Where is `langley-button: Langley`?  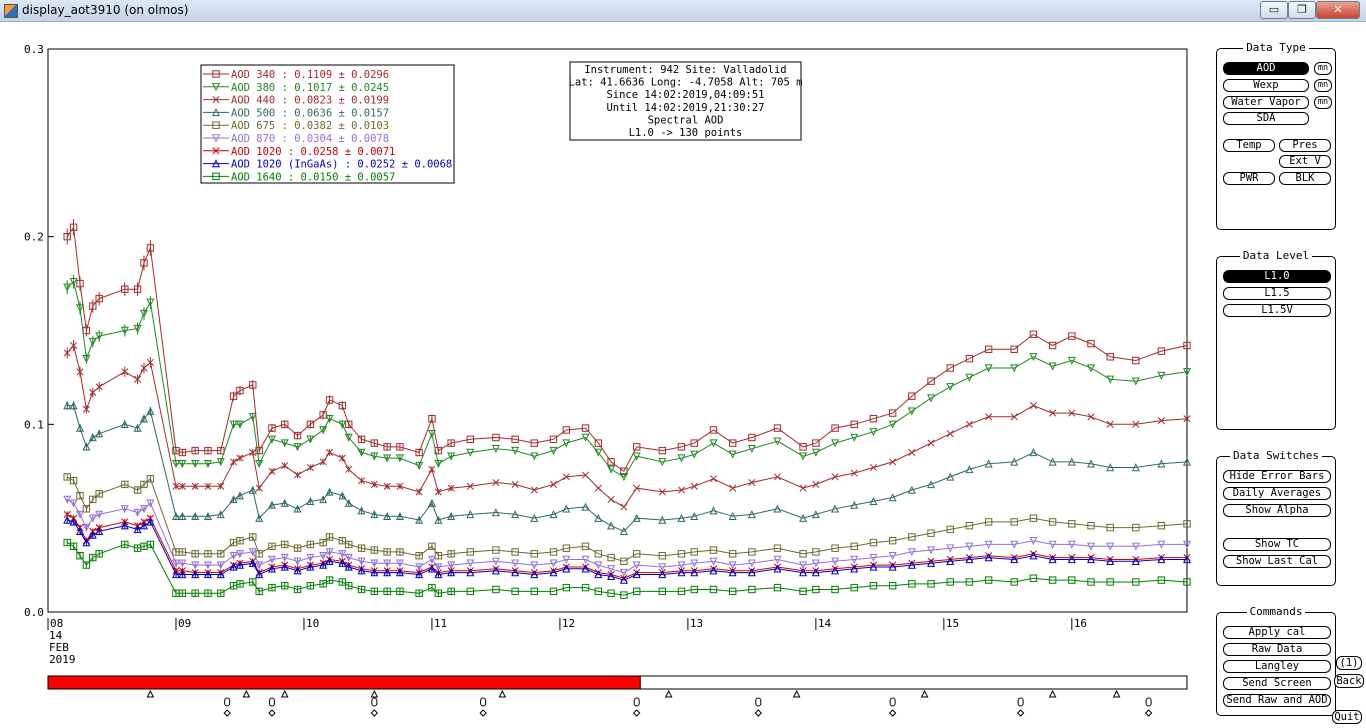 langley-button: Langley is located at coordinates (1277, 666).